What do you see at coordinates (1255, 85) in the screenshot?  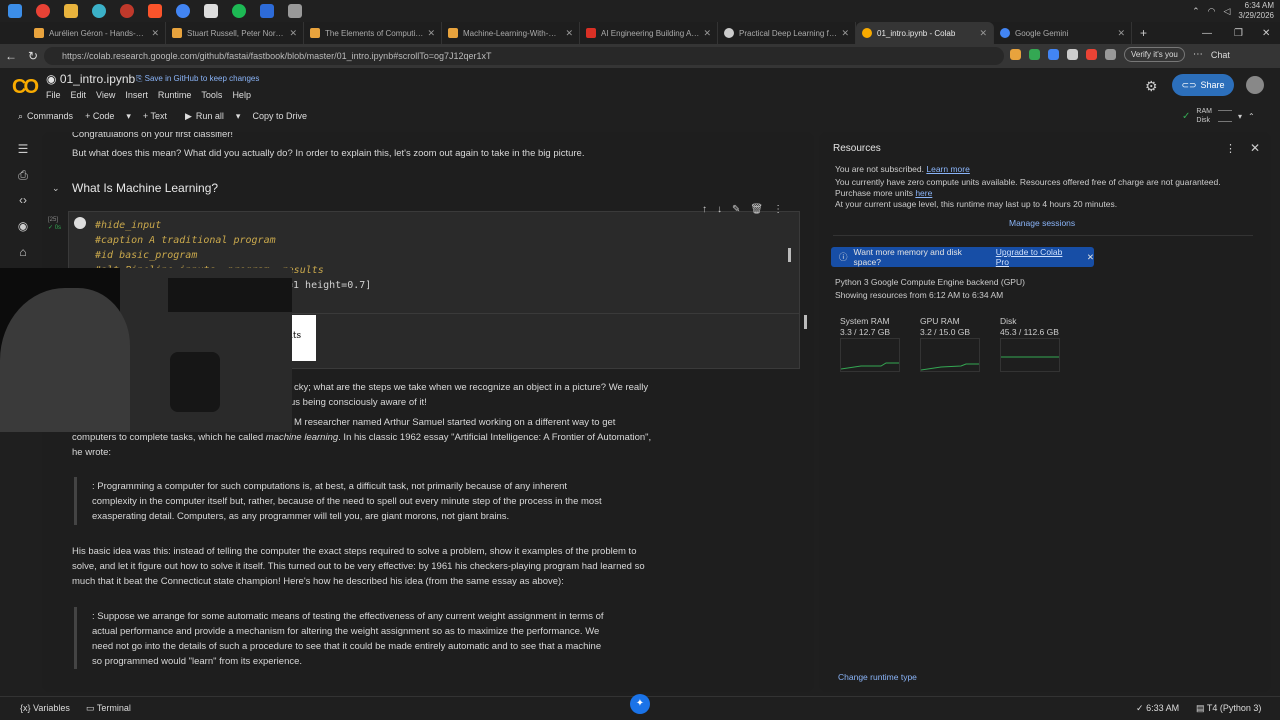 I see `avatar` at bounding box center [1255, 85].